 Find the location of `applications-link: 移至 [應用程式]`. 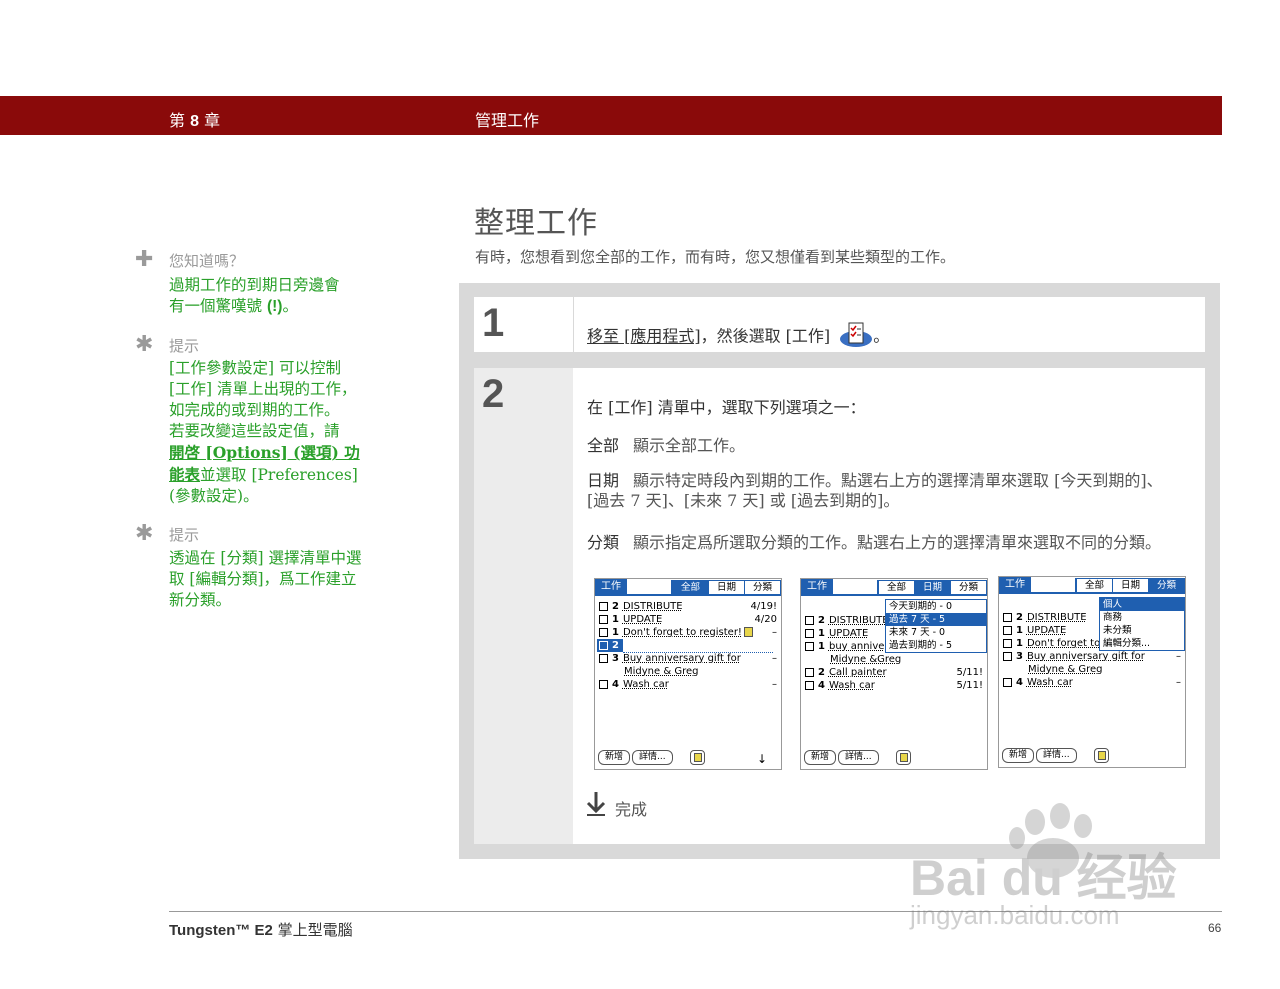

applications-link: 移至 [應用程式] is located at coordinates (644, 336).